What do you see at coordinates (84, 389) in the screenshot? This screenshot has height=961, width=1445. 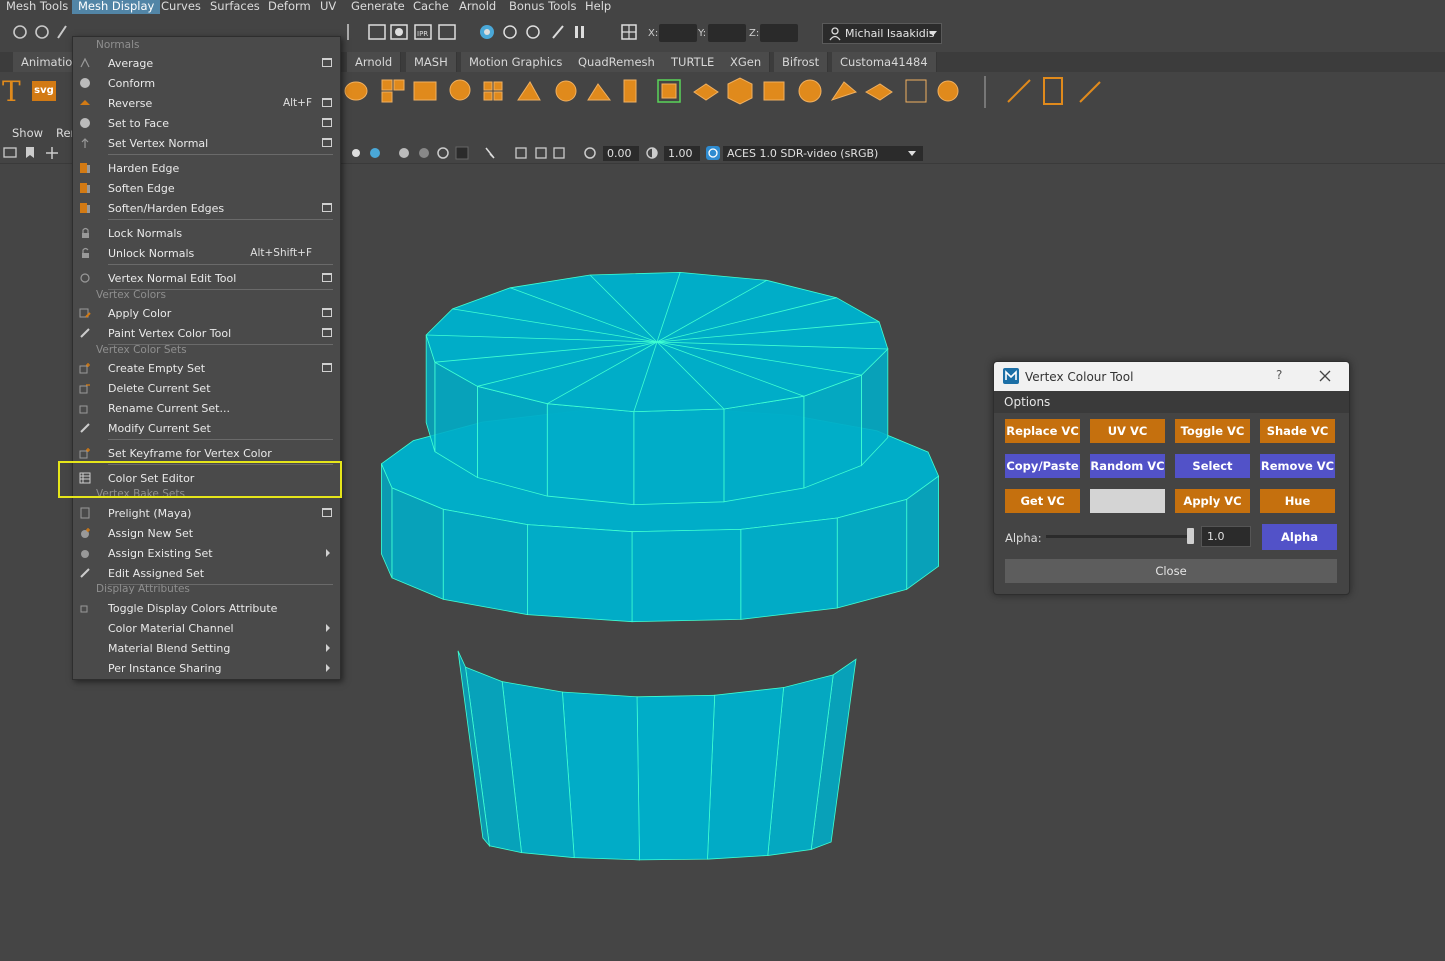 I see `delete-set-icon` at bounding box center [84, 389].